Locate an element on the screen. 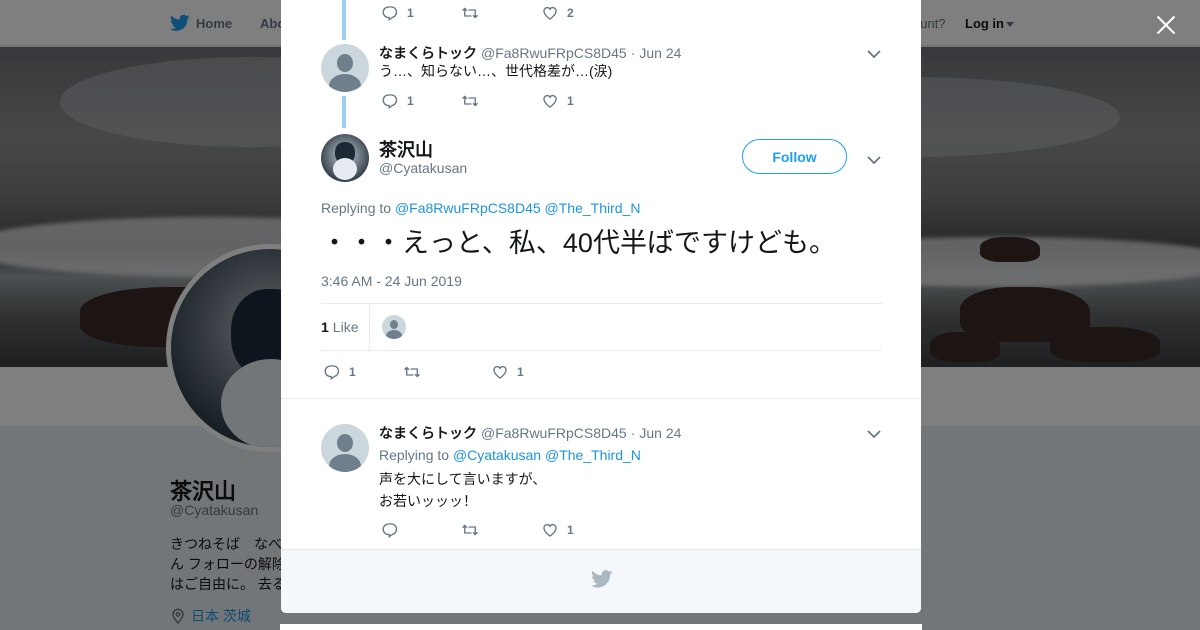 Image resolution: width=1200 pixels, height=630 pixels. next-card-edge is located at coordinates (601, 627).